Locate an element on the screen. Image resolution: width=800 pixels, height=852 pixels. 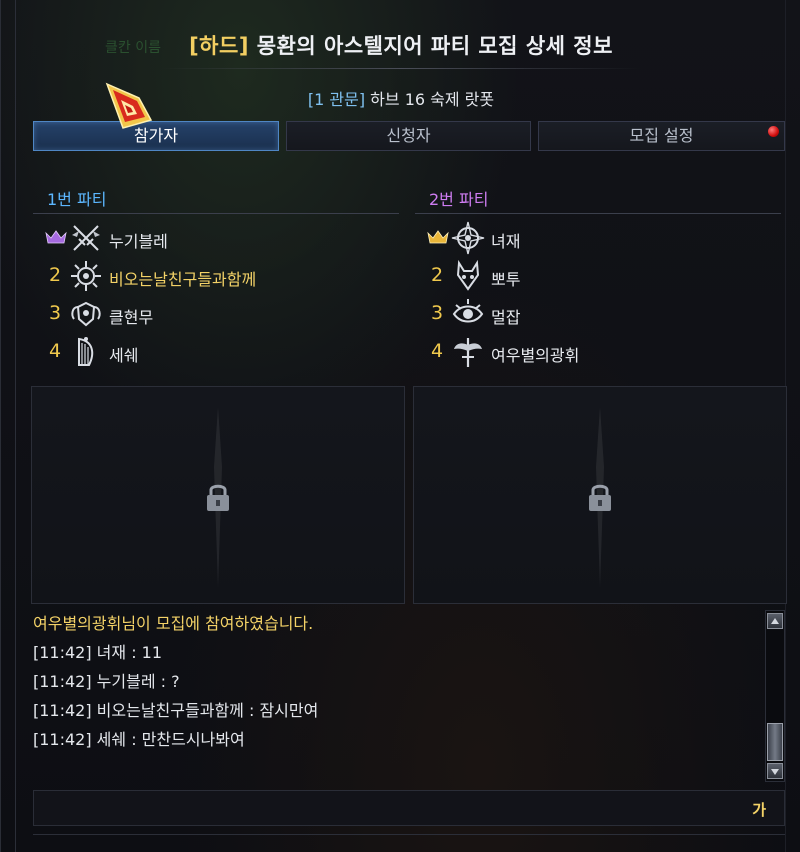
tab-recruit-settings: 모집 설정 is located at coordinates (661, 136).